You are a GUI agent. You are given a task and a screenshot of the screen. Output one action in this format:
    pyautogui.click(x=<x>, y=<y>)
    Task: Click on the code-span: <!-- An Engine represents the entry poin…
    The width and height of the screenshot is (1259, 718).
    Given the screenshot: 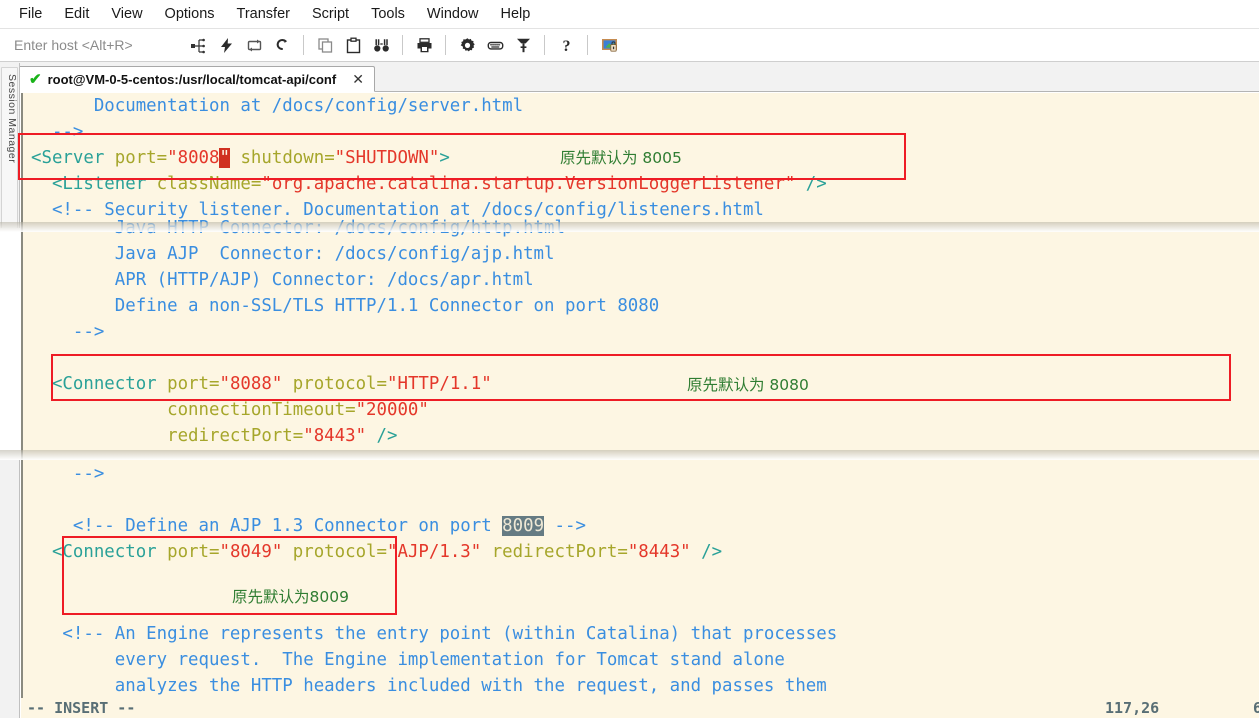 What is the action you would take?
    pyautogui.click(x=434, y=634)
    